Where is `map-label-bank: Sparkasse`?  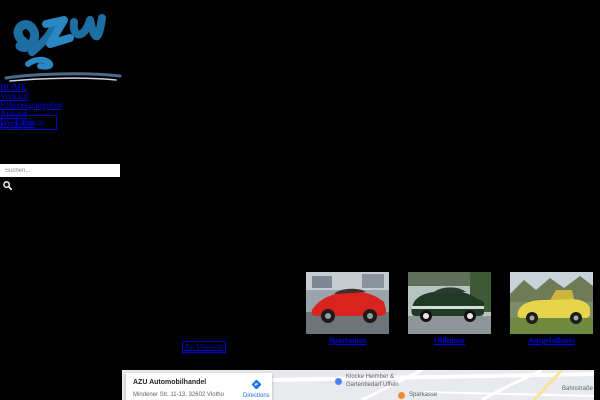
map-label-bank: Sparkasse is located at coordinates (423, 395).